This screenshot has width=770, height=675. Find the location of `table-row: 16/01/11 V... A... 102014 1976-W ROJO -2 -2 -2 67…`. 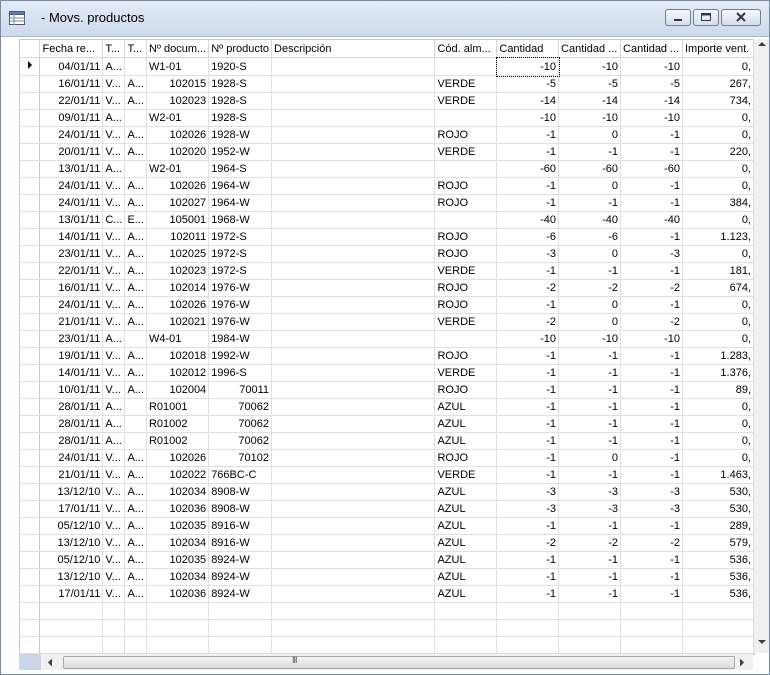

table-row: 16/01/11 V... A... 102014 1976-W ROJO -2 -2 -2 67… is located at coordinates (387, 288).